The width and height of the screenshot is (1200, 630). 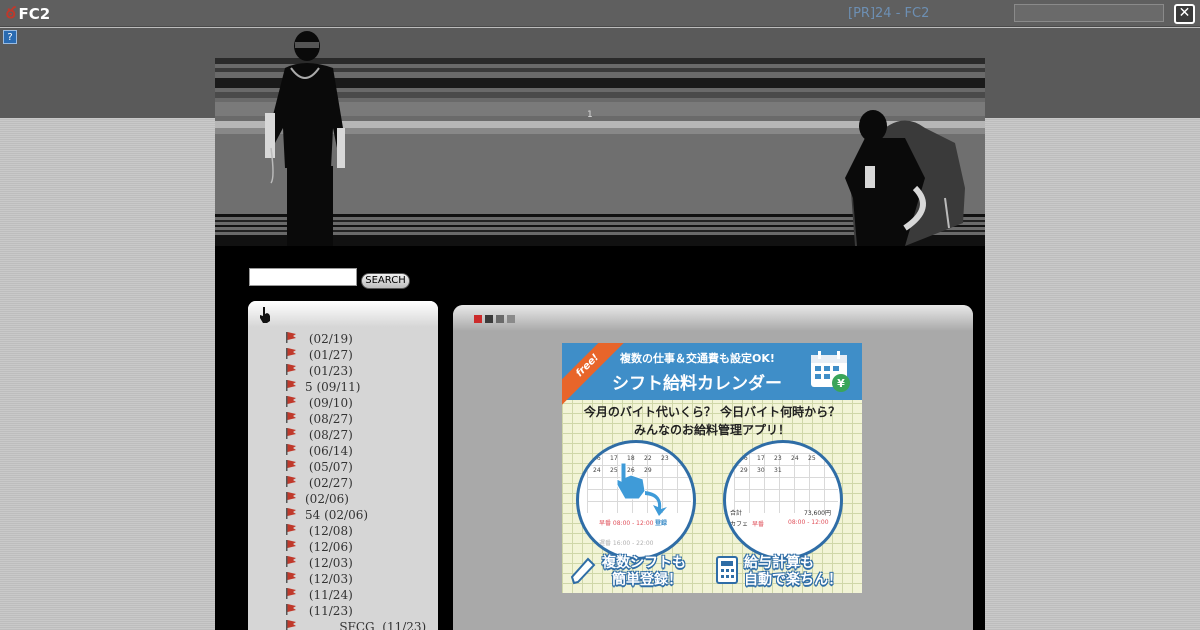 I want to click on entry-item: (06/14), so click(x=343, y=451).